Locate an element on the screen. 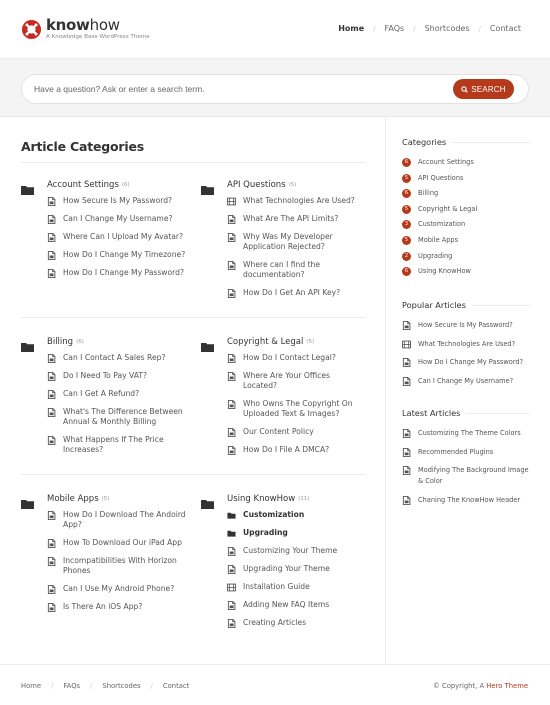 The height and width of the screenshot is (705, 550). article-link: What Happens If The Price Increases? is located at coordinates (116, 445).